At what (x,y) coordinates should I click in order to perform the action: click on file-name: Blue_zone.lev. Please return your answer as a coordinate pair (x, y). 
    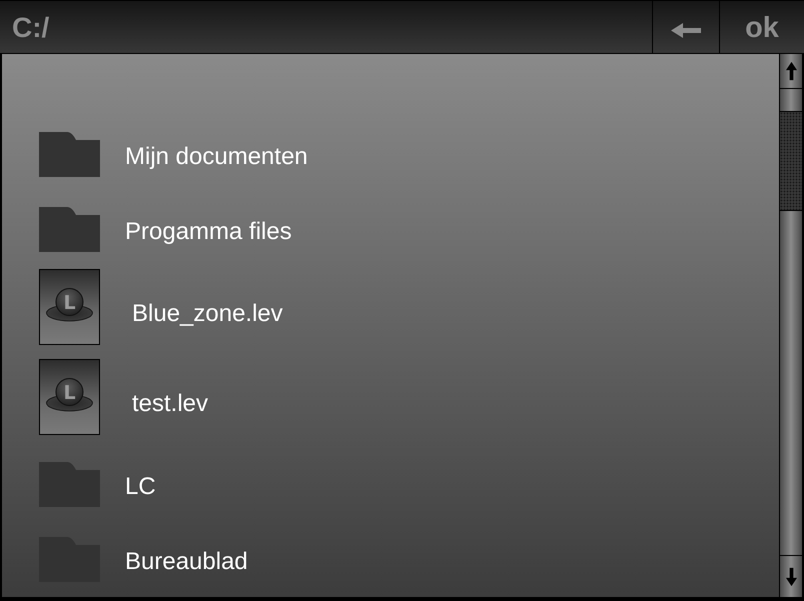
    Looking at the image, I should click on (207, 314).